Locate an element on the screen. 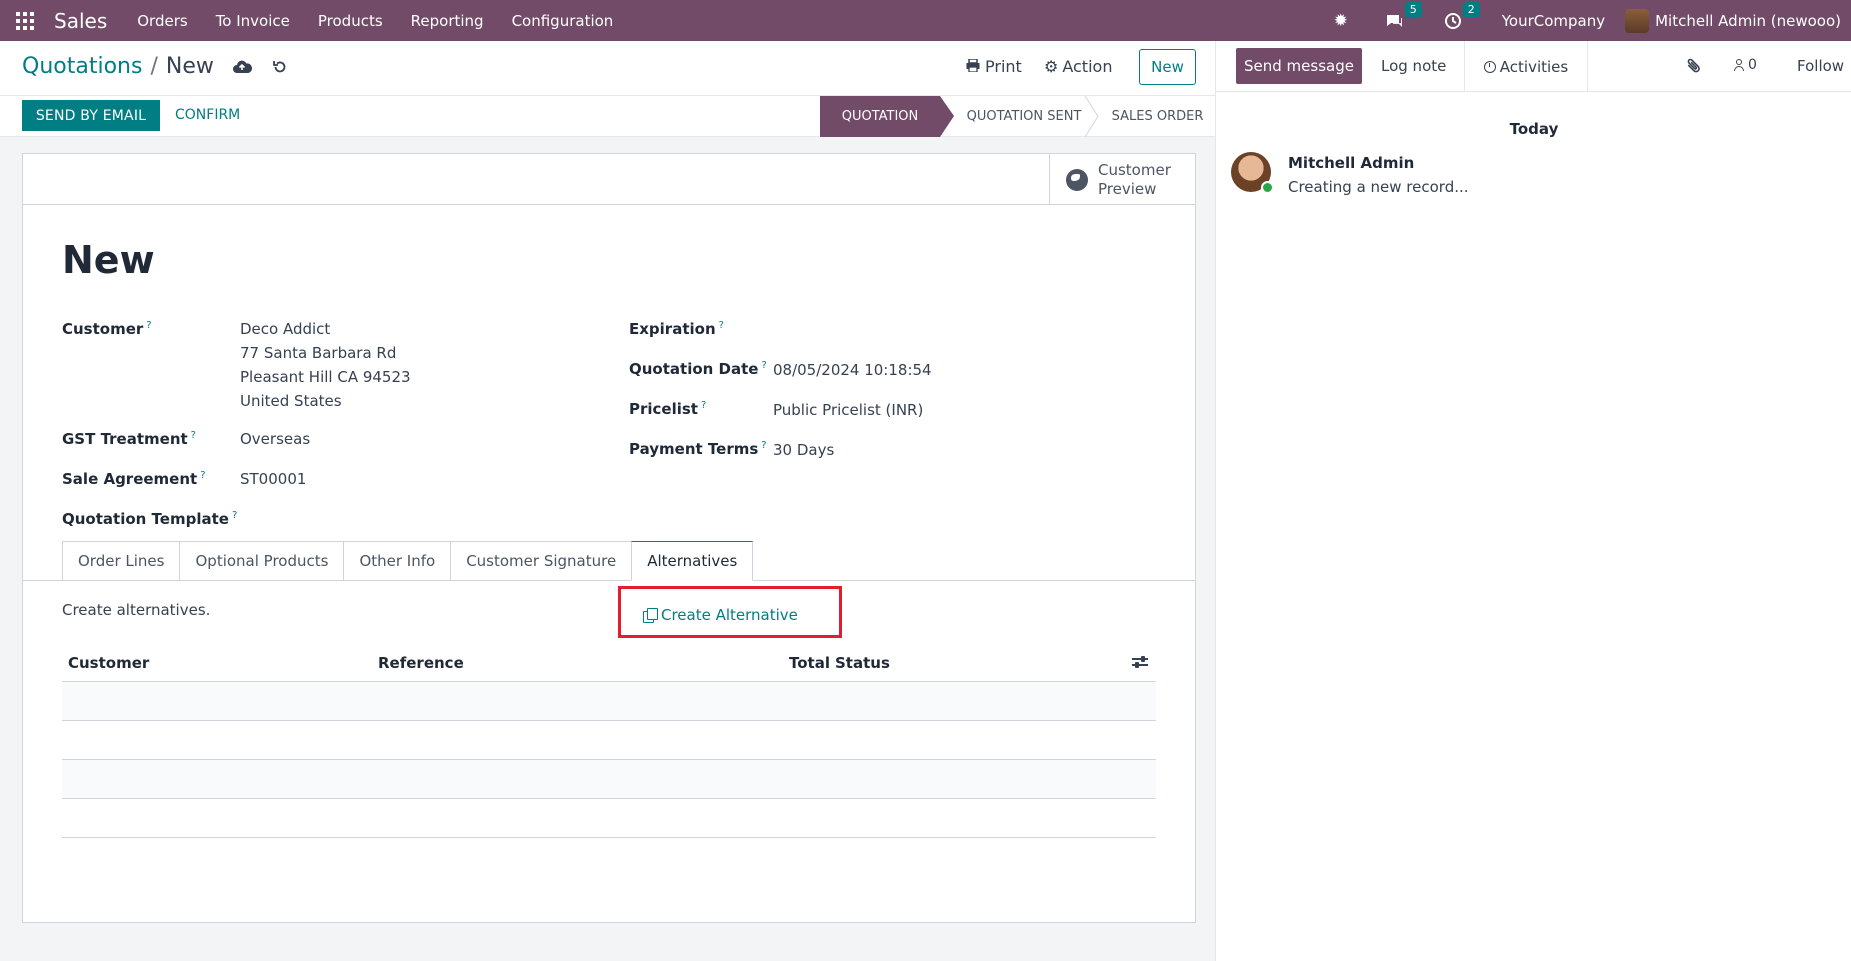 The width and height of the screenshot is (1851, 961). menu-orders: Orders is located at coordinates (162, 21).